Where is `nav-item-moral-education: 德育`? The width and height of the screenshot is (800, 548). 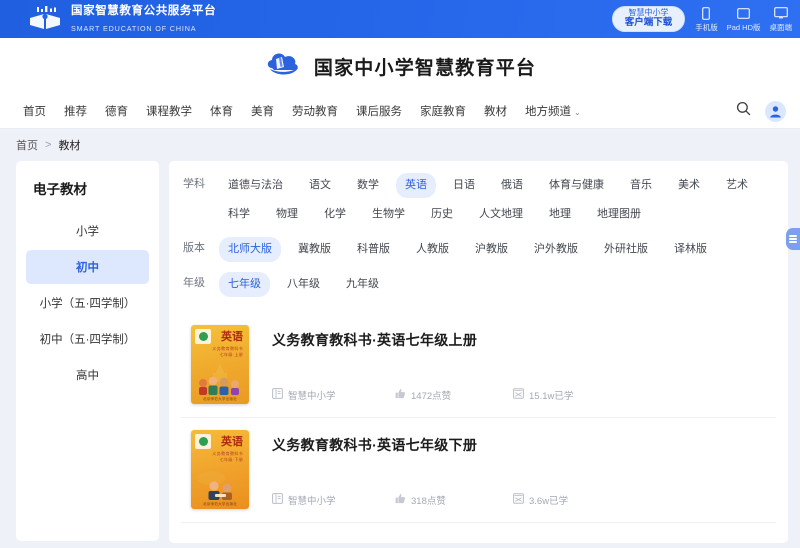
nav-item-moral-education: 德育 is located at coordinates (116, 111).